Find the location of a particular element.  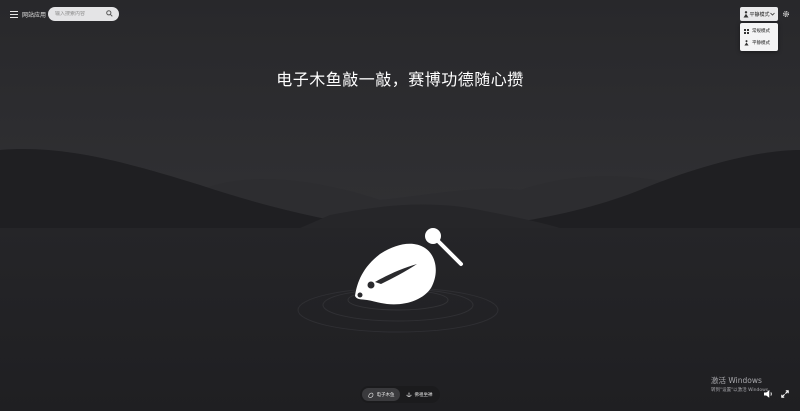

volume-icon is located at coordinates (768, 394).